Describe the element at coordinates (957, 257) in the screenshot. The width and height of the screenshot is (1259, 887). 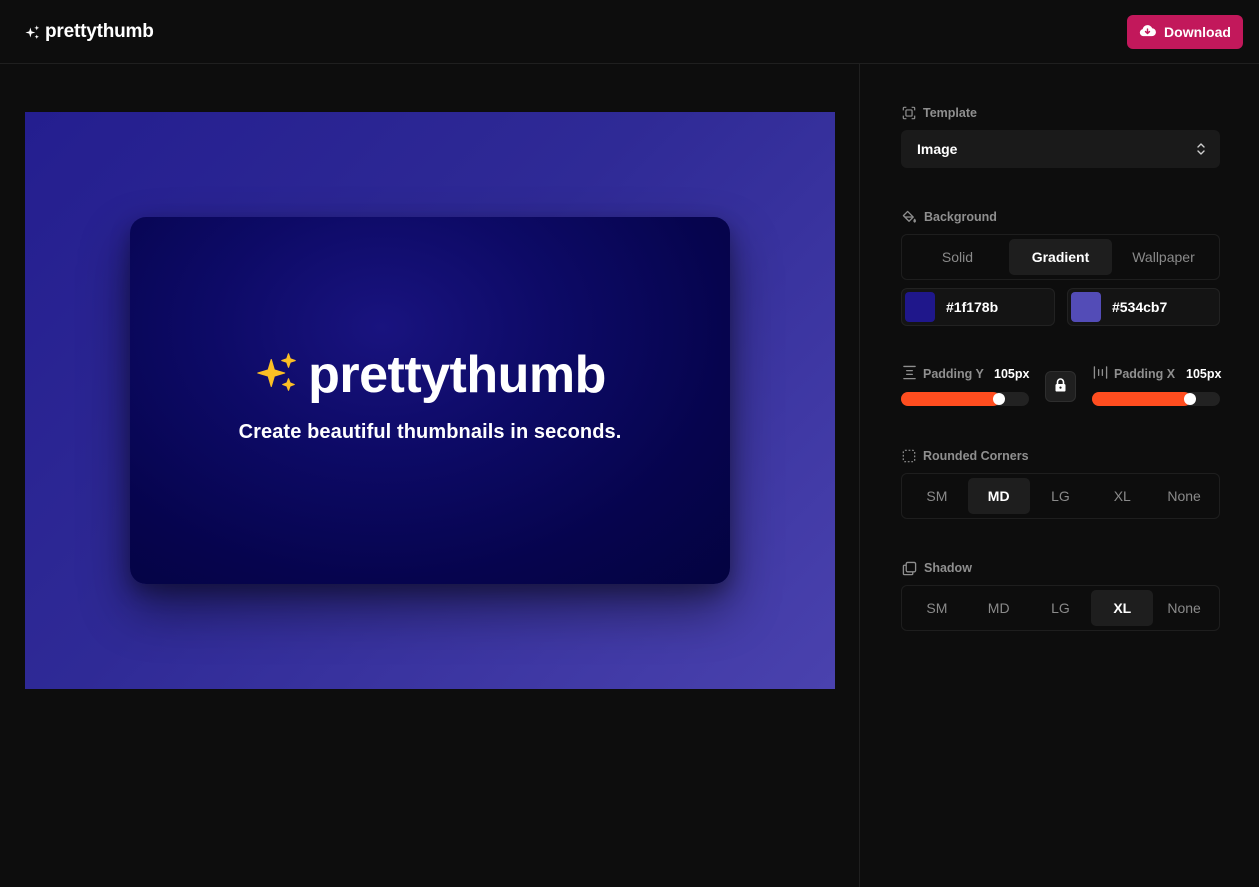
I see `background-option-solid: Solid` at that location.